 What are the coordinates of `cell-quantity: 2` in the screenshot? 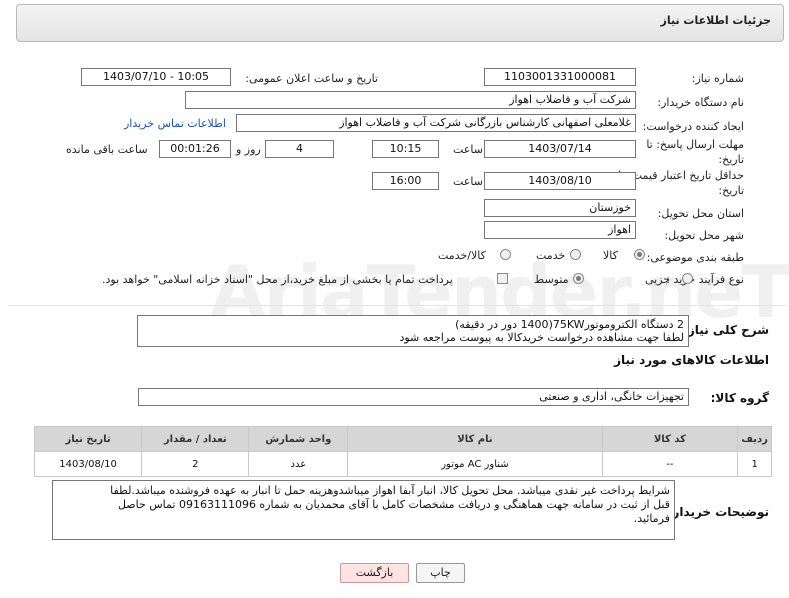 It's located at (195, 464).